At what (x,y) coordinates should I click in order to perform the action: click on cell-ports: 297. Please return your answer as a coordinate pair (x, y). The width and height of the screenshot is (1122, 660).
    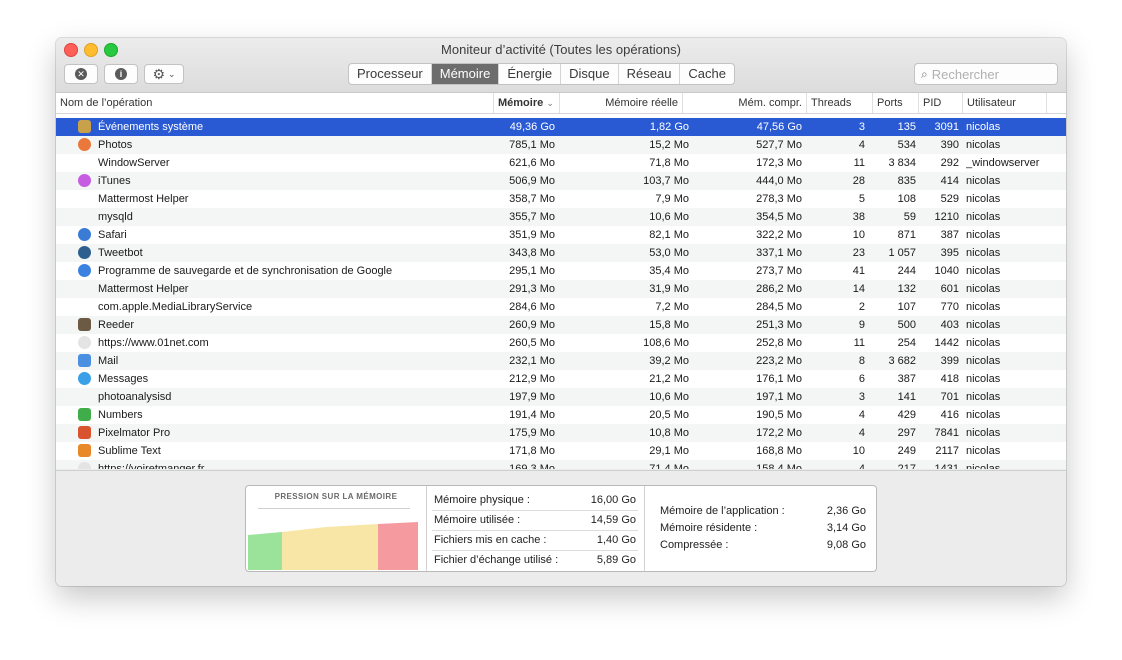
    Looking at the image, I should click on (906, 433).